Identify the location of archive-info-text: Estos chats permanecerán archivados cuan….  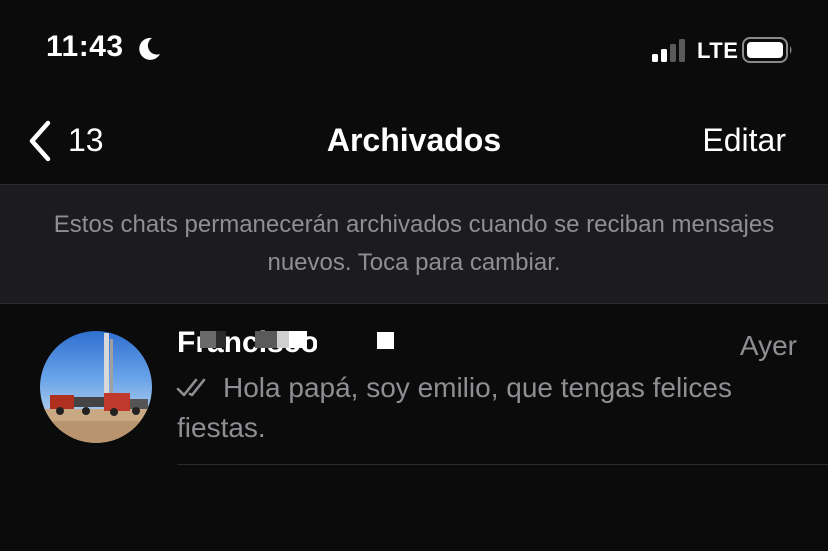
(414, 244).